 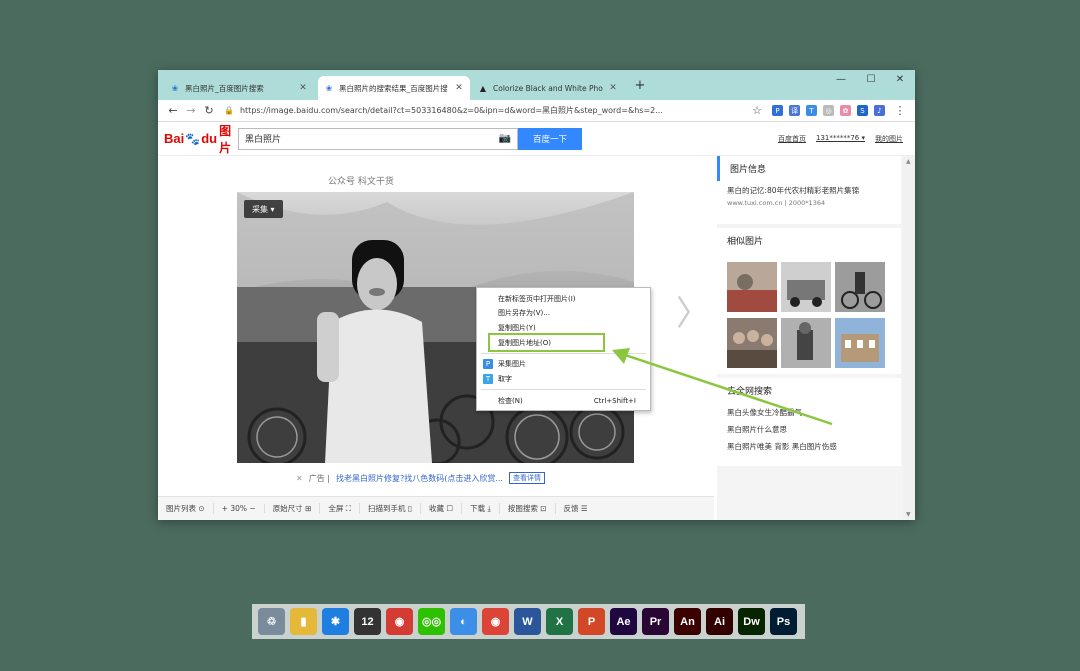 What do you see at coordinates (889, 139) in the screenshot?
I see `my-images-link: 我的图片` at bounding box center [889, 139].